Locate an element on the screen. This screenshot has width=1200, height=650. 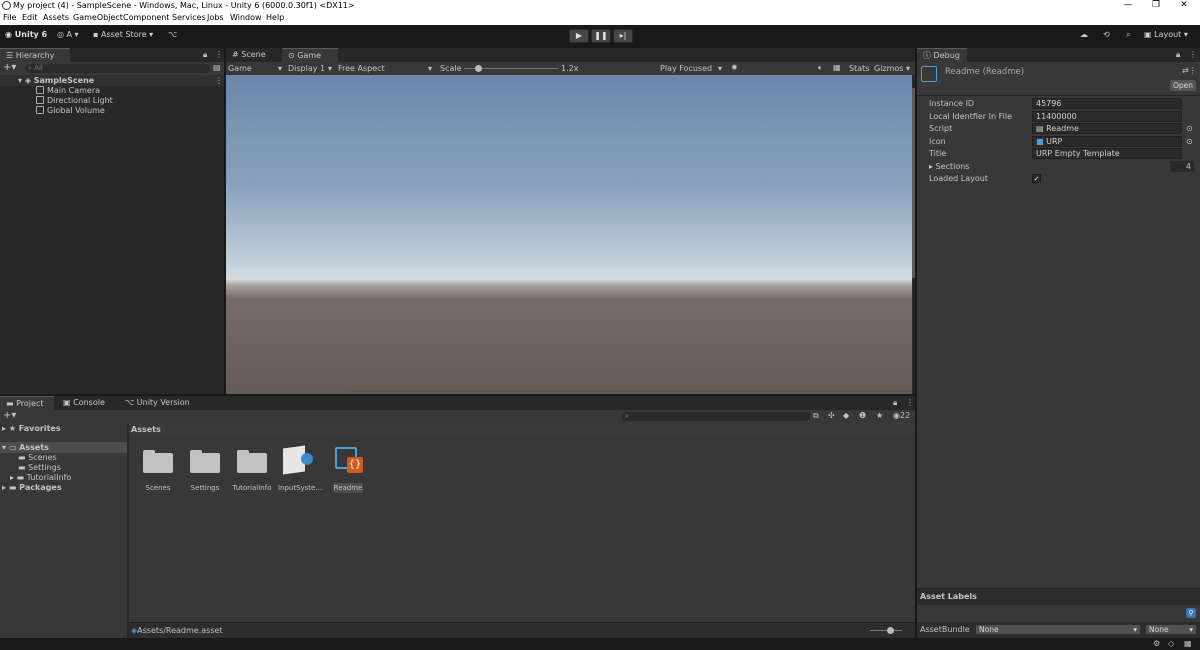
favorite-star-icon: ★ is located at coordinates (879, 415).